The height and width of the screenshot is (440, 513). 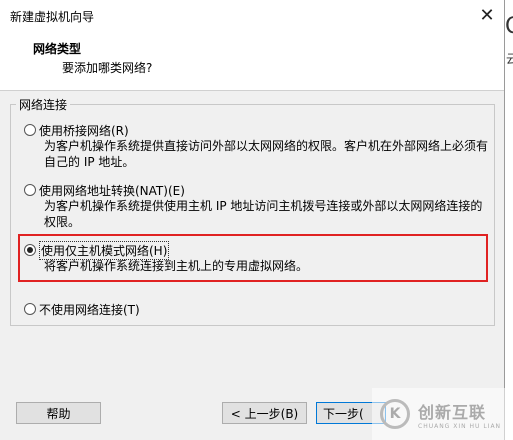 What do you see at coordinates (351, 413) in the screenshot?
I see `next-button: 下一步(` at bounding box center [351, 413].